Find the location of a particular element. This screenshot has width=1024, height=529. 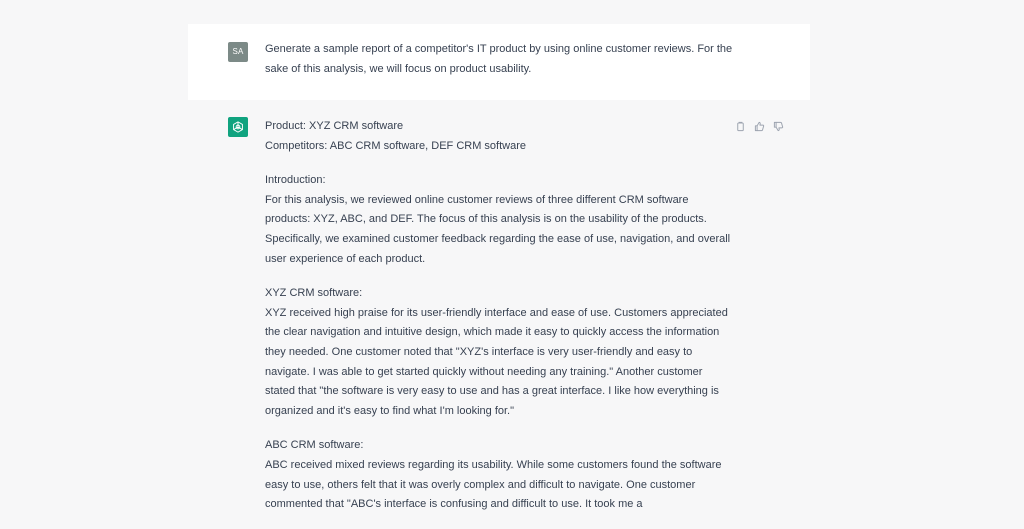

section-heading: Introduction: is located at coordinates (295, 180).